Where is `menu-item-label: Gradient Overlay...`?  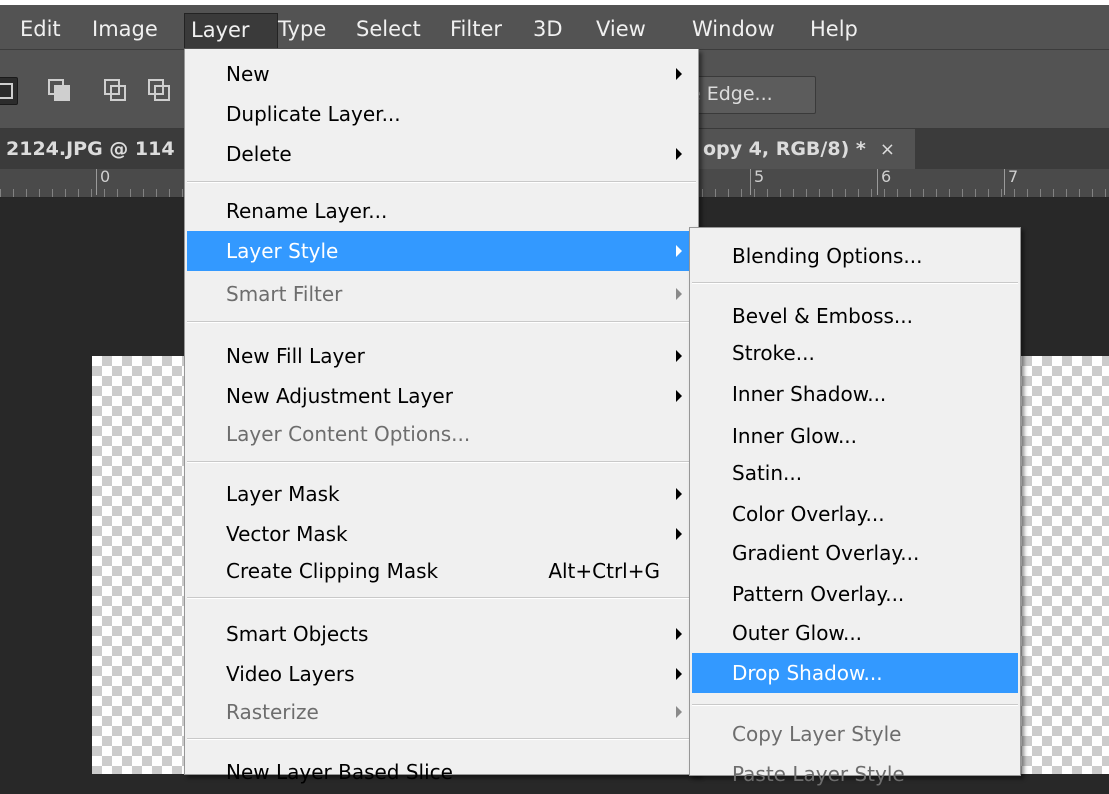
menu-item-label: Gradient Overlay... is located at coordinates (826, 553).